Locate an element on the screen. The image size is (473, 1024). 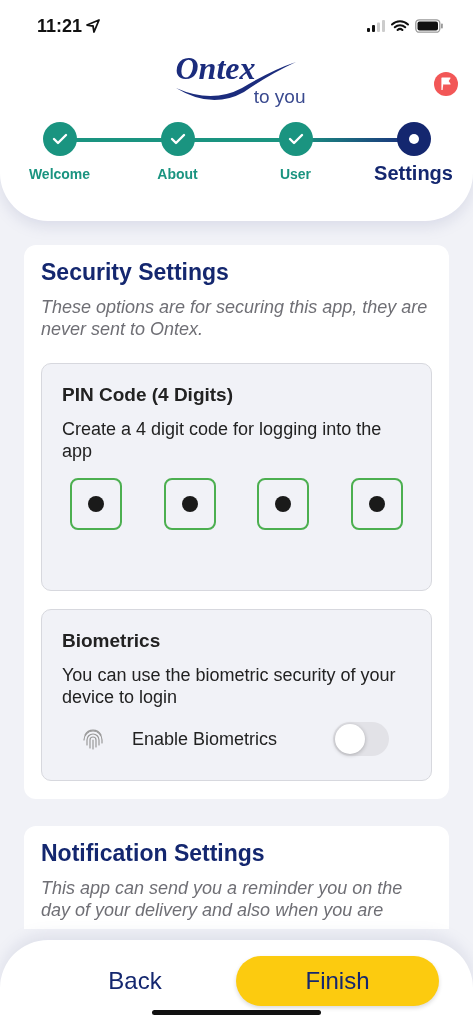
current-step-icon is located at coordinates (413, 139).